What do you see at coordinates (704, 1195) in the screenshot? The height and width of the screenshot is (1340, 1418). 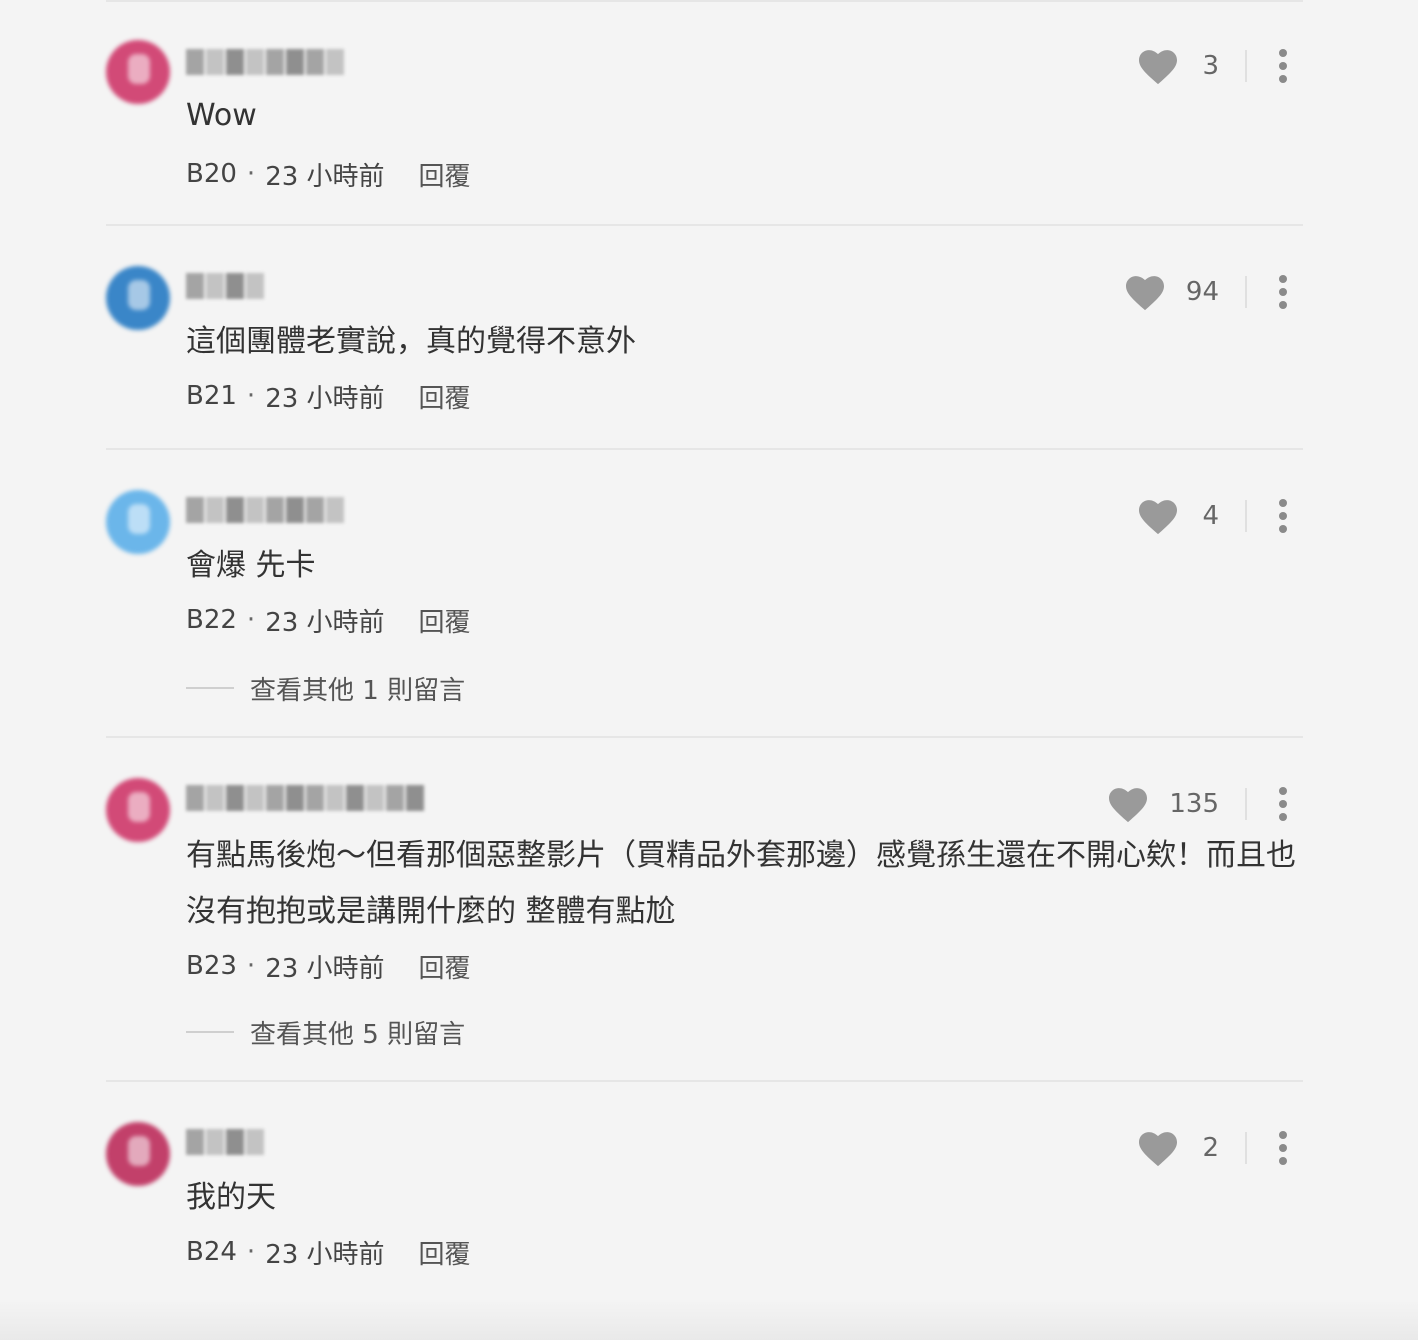 I see `comment-item: 2 我的天 B24 · 23 小時前 回覆` at bounding box center [704, 1195].